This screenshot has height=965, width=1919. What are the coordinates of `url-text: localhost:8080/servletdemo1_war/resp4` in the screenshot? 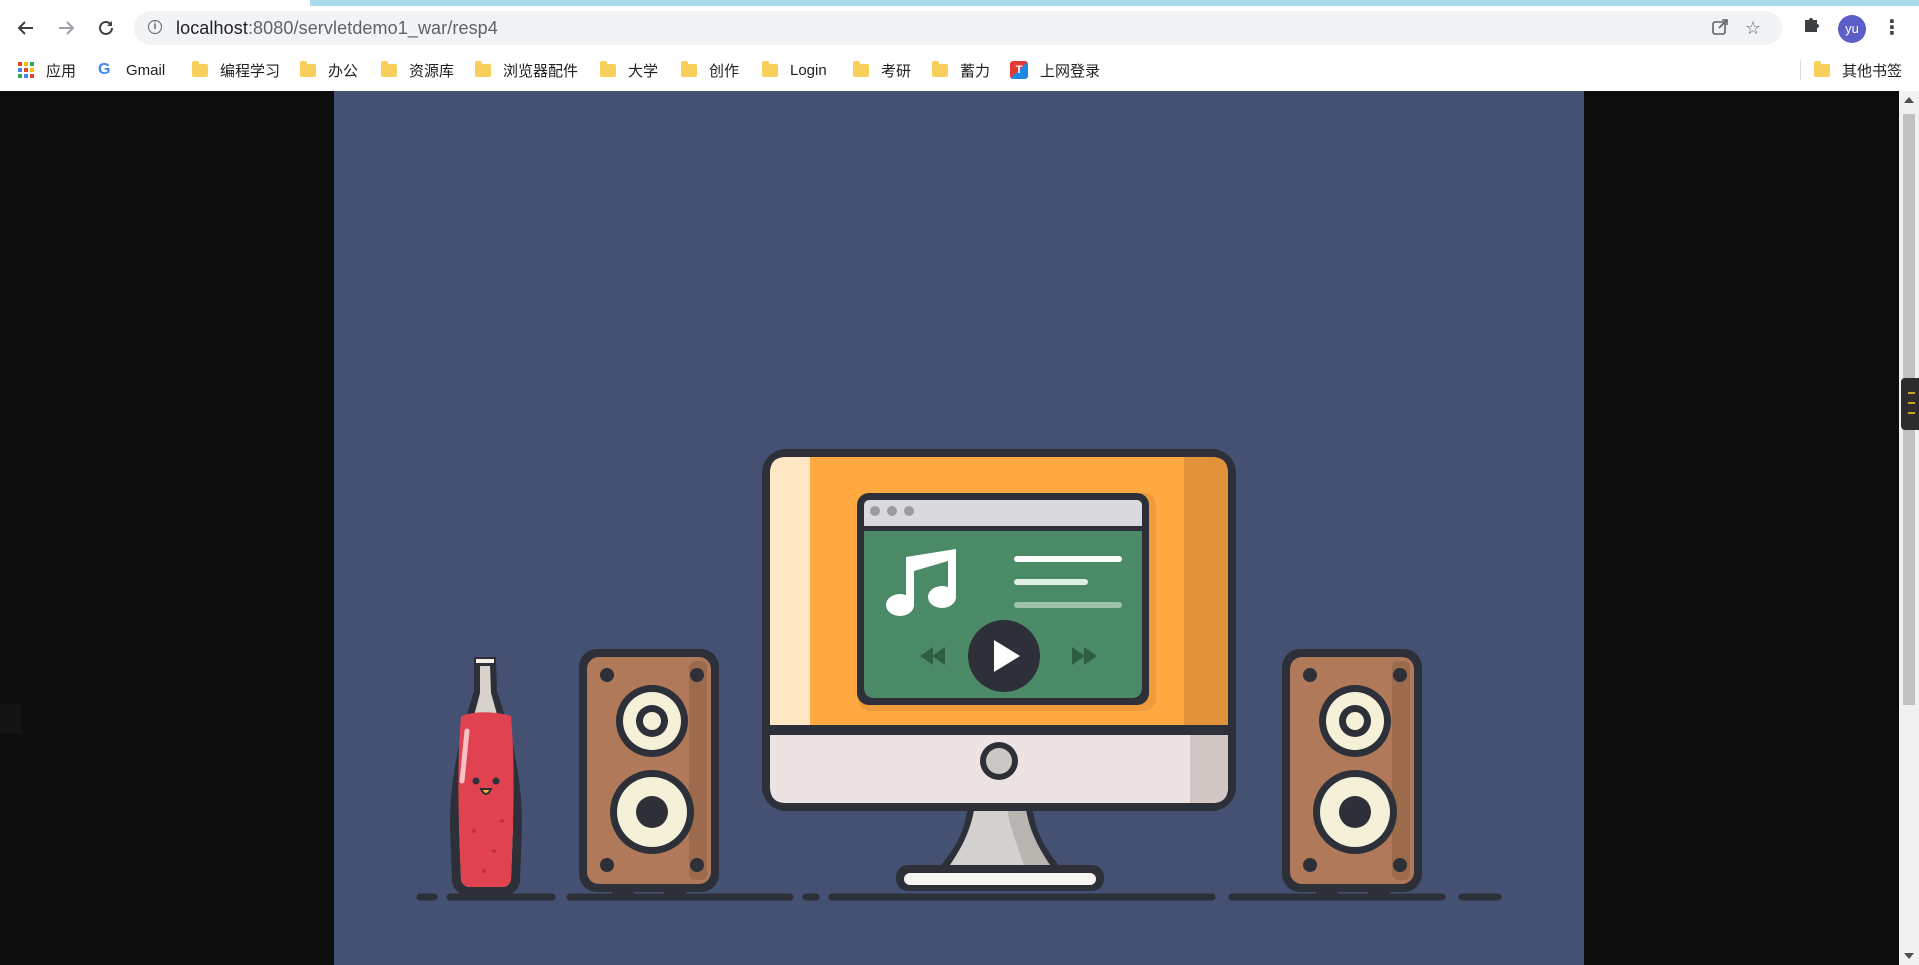 It's located at (337, 28).